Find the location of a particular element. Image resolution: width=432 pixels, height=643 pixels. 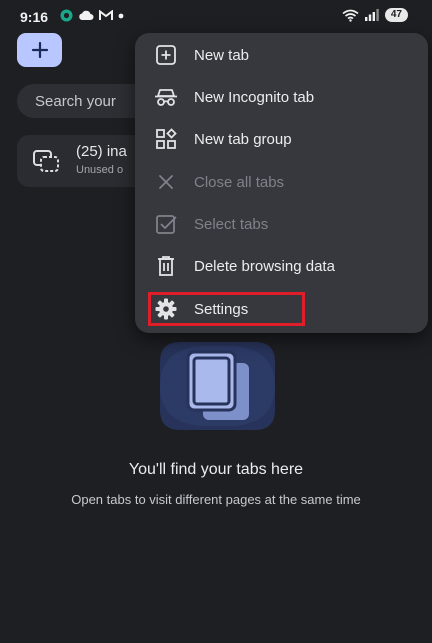

search-placeholder: Search your is located at coordinates (75, 101).